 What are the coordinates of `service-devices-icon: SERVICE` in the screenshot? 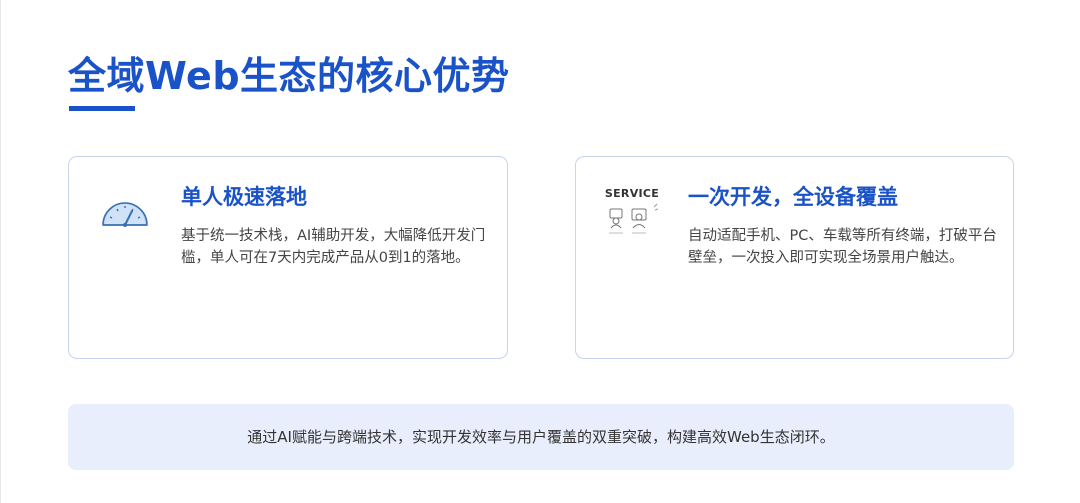 It's located at (633, 212).